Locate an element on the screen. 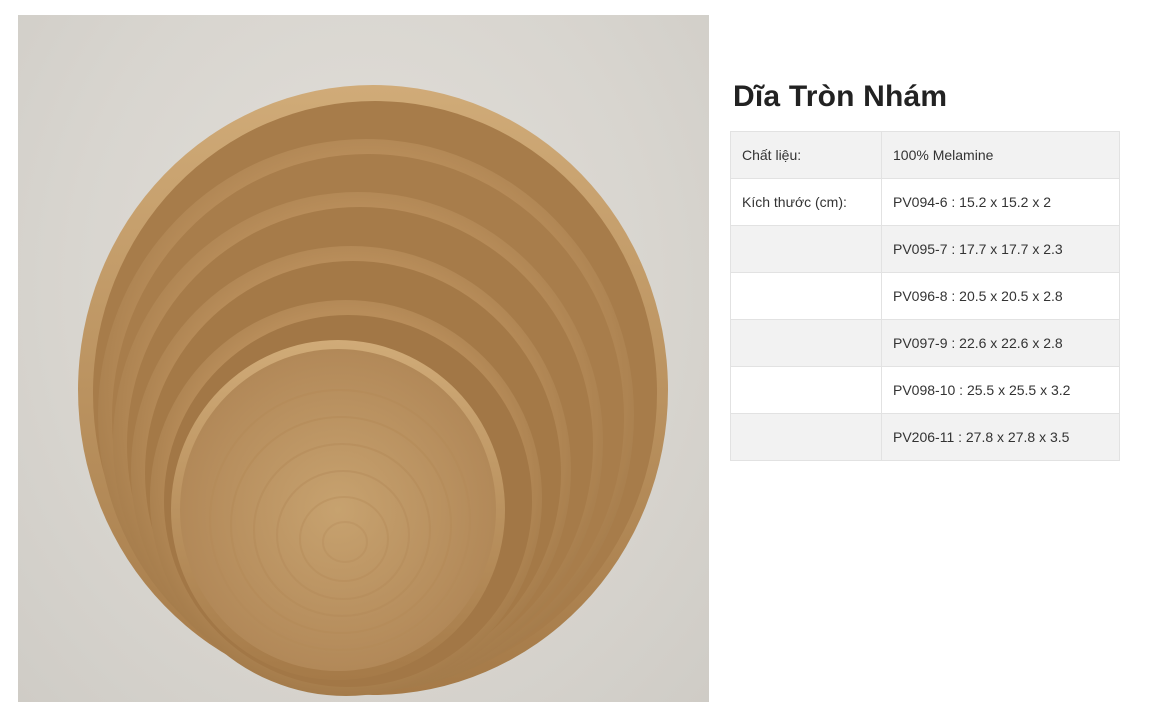 The width and height of the screenshot is (1153, 726). table-row: PV098-10 : 25.5 x 25.5 x 3.2 is located at coordinates (925, 390).